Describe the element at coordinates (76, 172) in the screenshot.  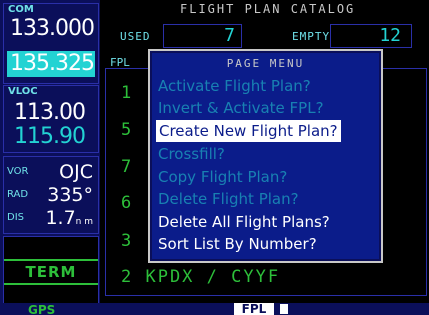
I see `vor-value: OJC` at that location.